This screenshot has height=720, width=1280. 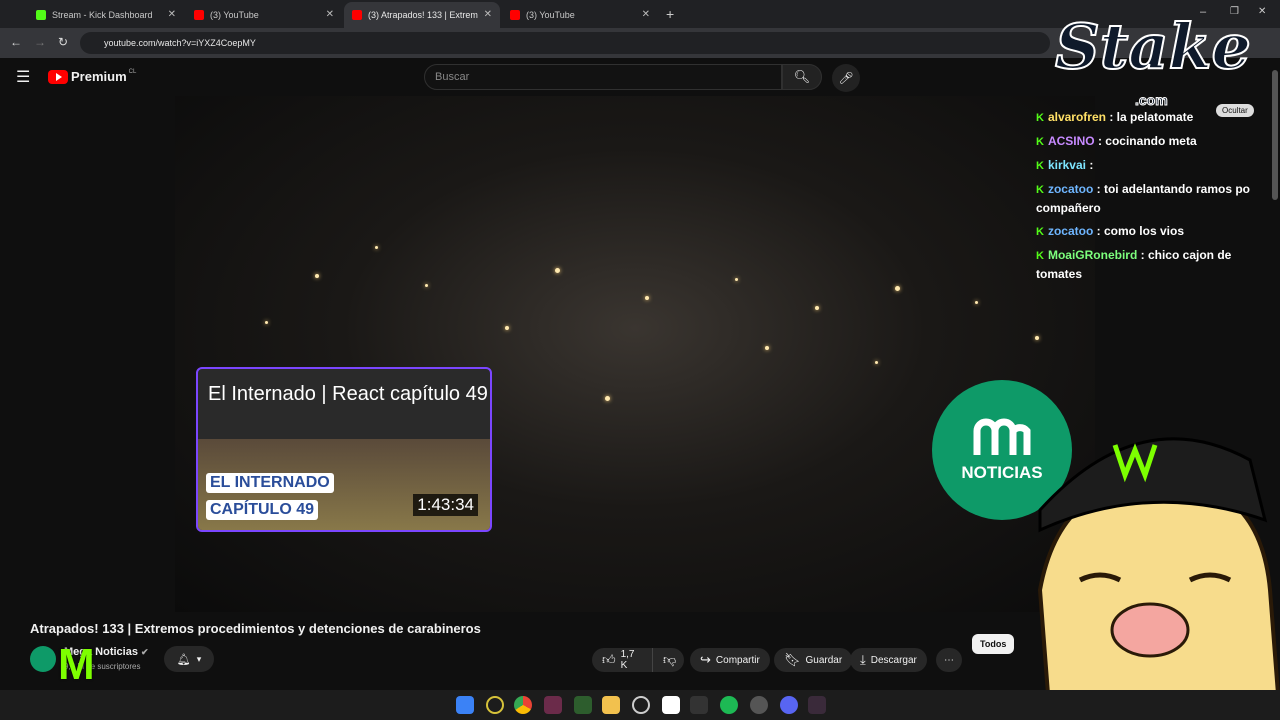 I want to click on chat-message: K MoaiGRonebird : chico cajon de tomates, so click(x=1134, y=264).